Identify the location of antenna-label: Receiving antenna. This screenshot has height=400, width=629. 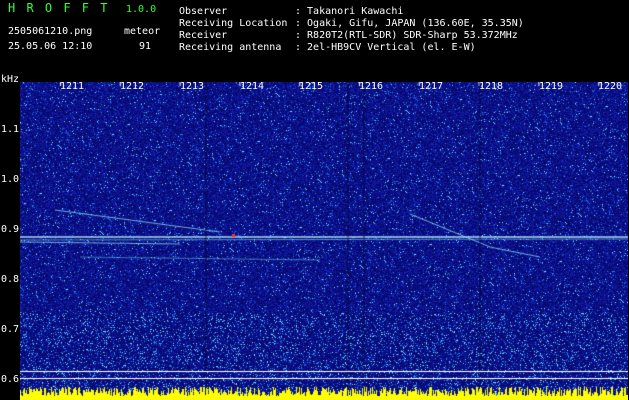
(230, 47).